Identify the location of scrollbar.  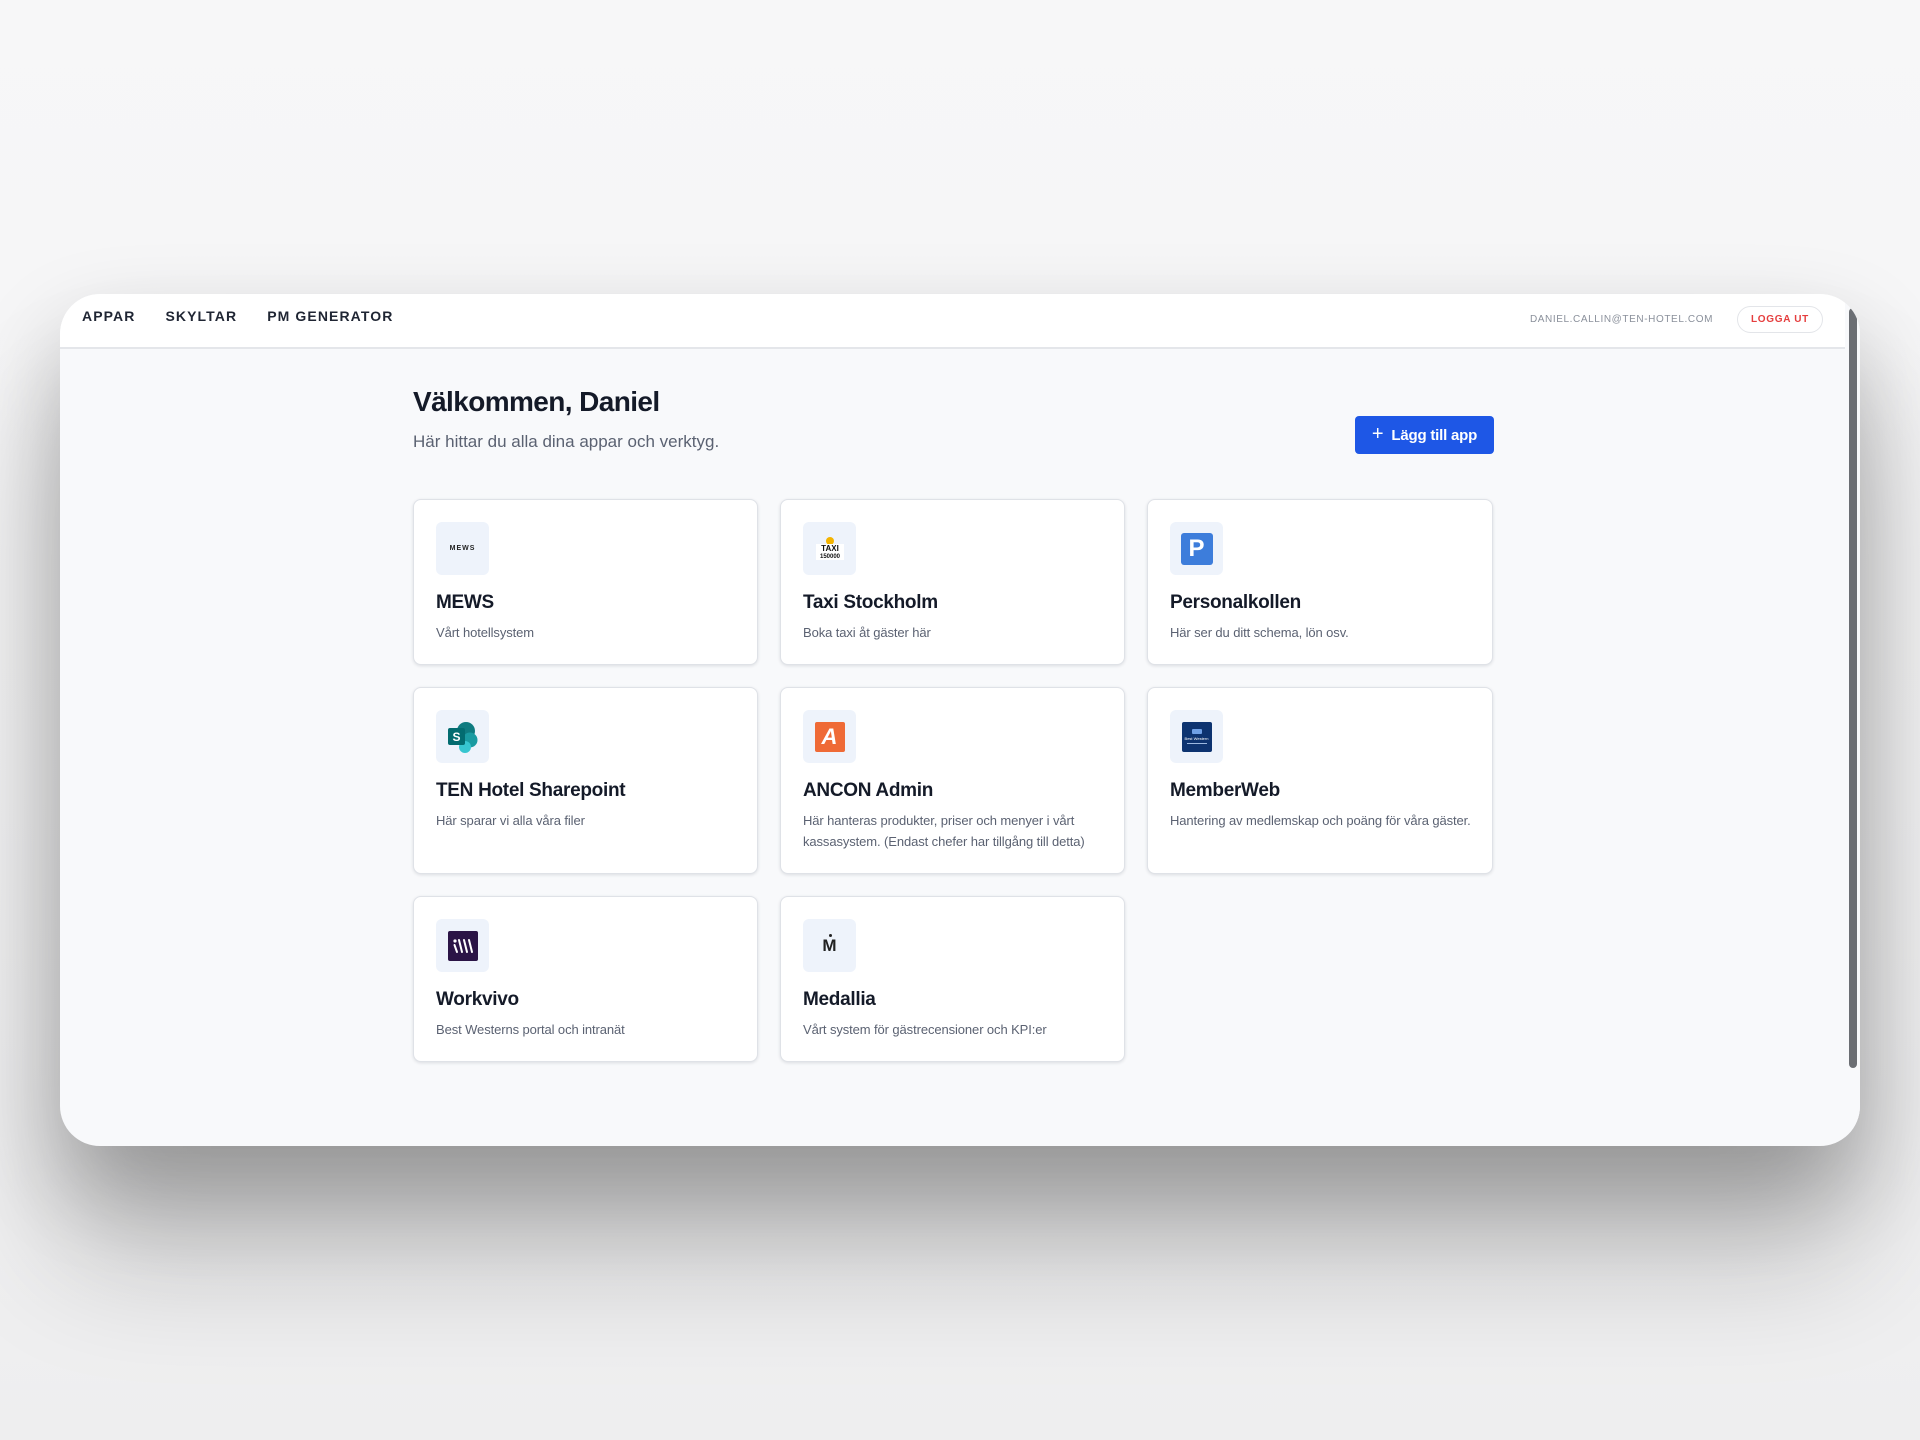
(1852, 720).